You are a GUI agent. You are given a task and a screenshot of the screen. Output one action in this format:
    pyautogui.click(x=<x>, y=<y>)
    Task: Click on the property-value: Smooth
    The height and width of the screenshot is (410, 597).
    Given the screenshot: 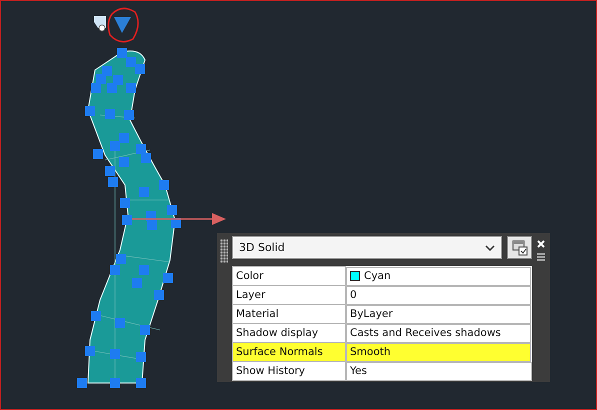 What is the action you would take?
    pyautogui.click(x=370, y=352)
    